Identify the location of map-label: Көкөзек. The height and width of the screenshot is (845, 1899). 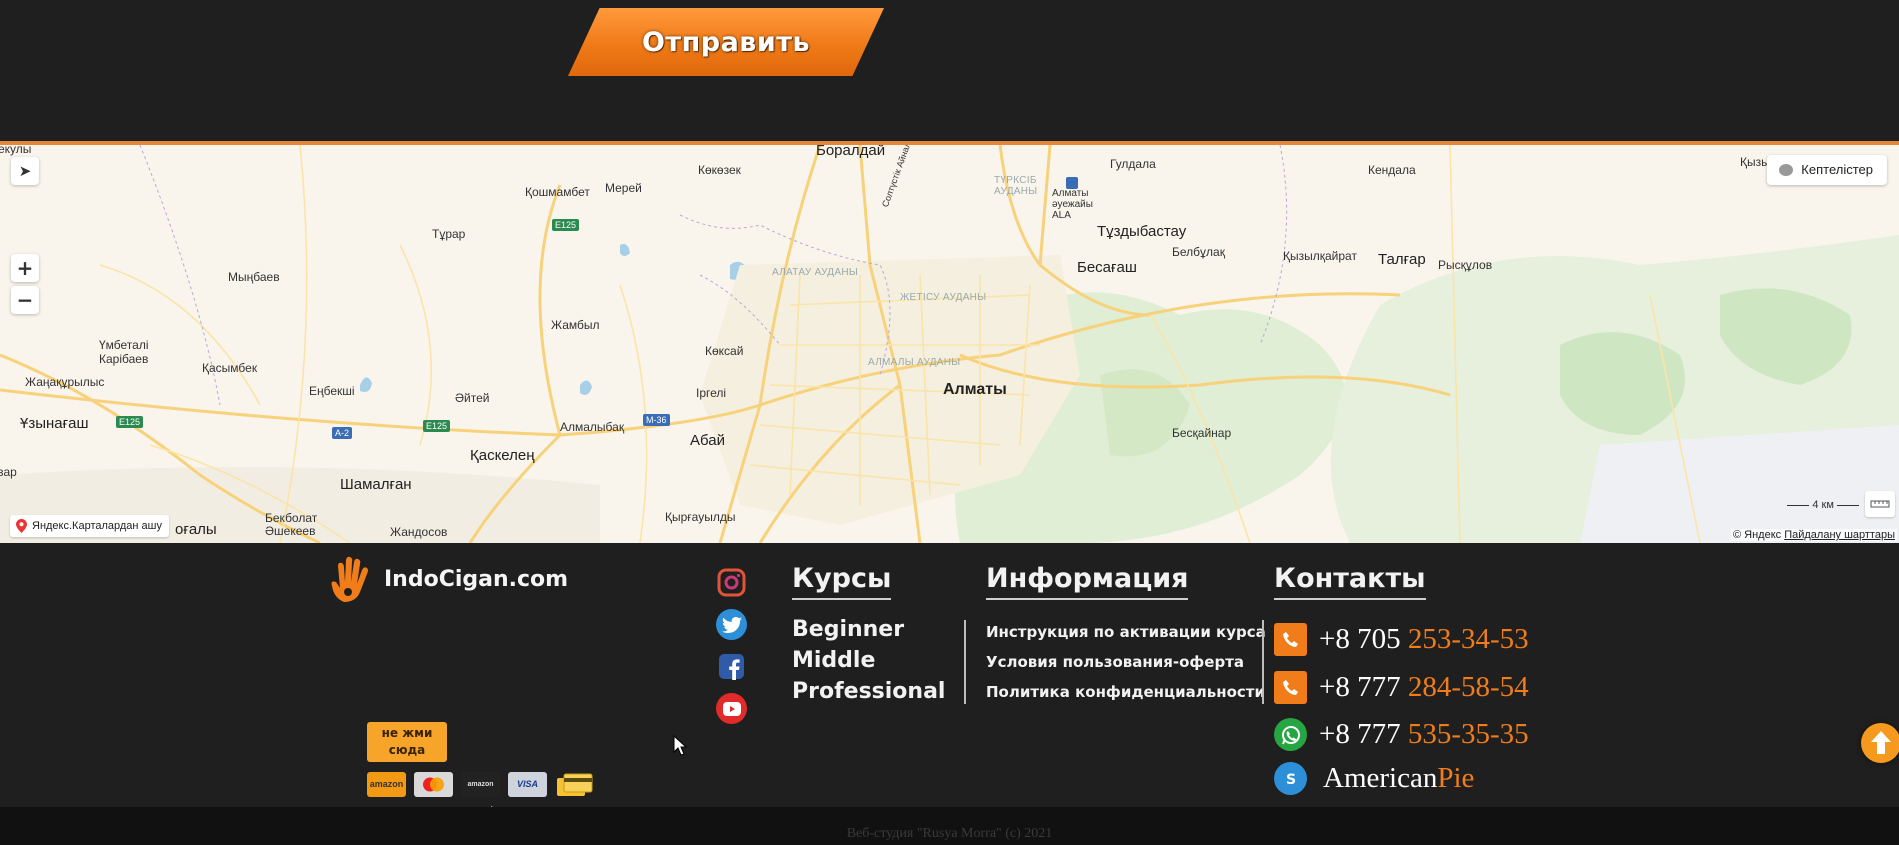
(719, 170).